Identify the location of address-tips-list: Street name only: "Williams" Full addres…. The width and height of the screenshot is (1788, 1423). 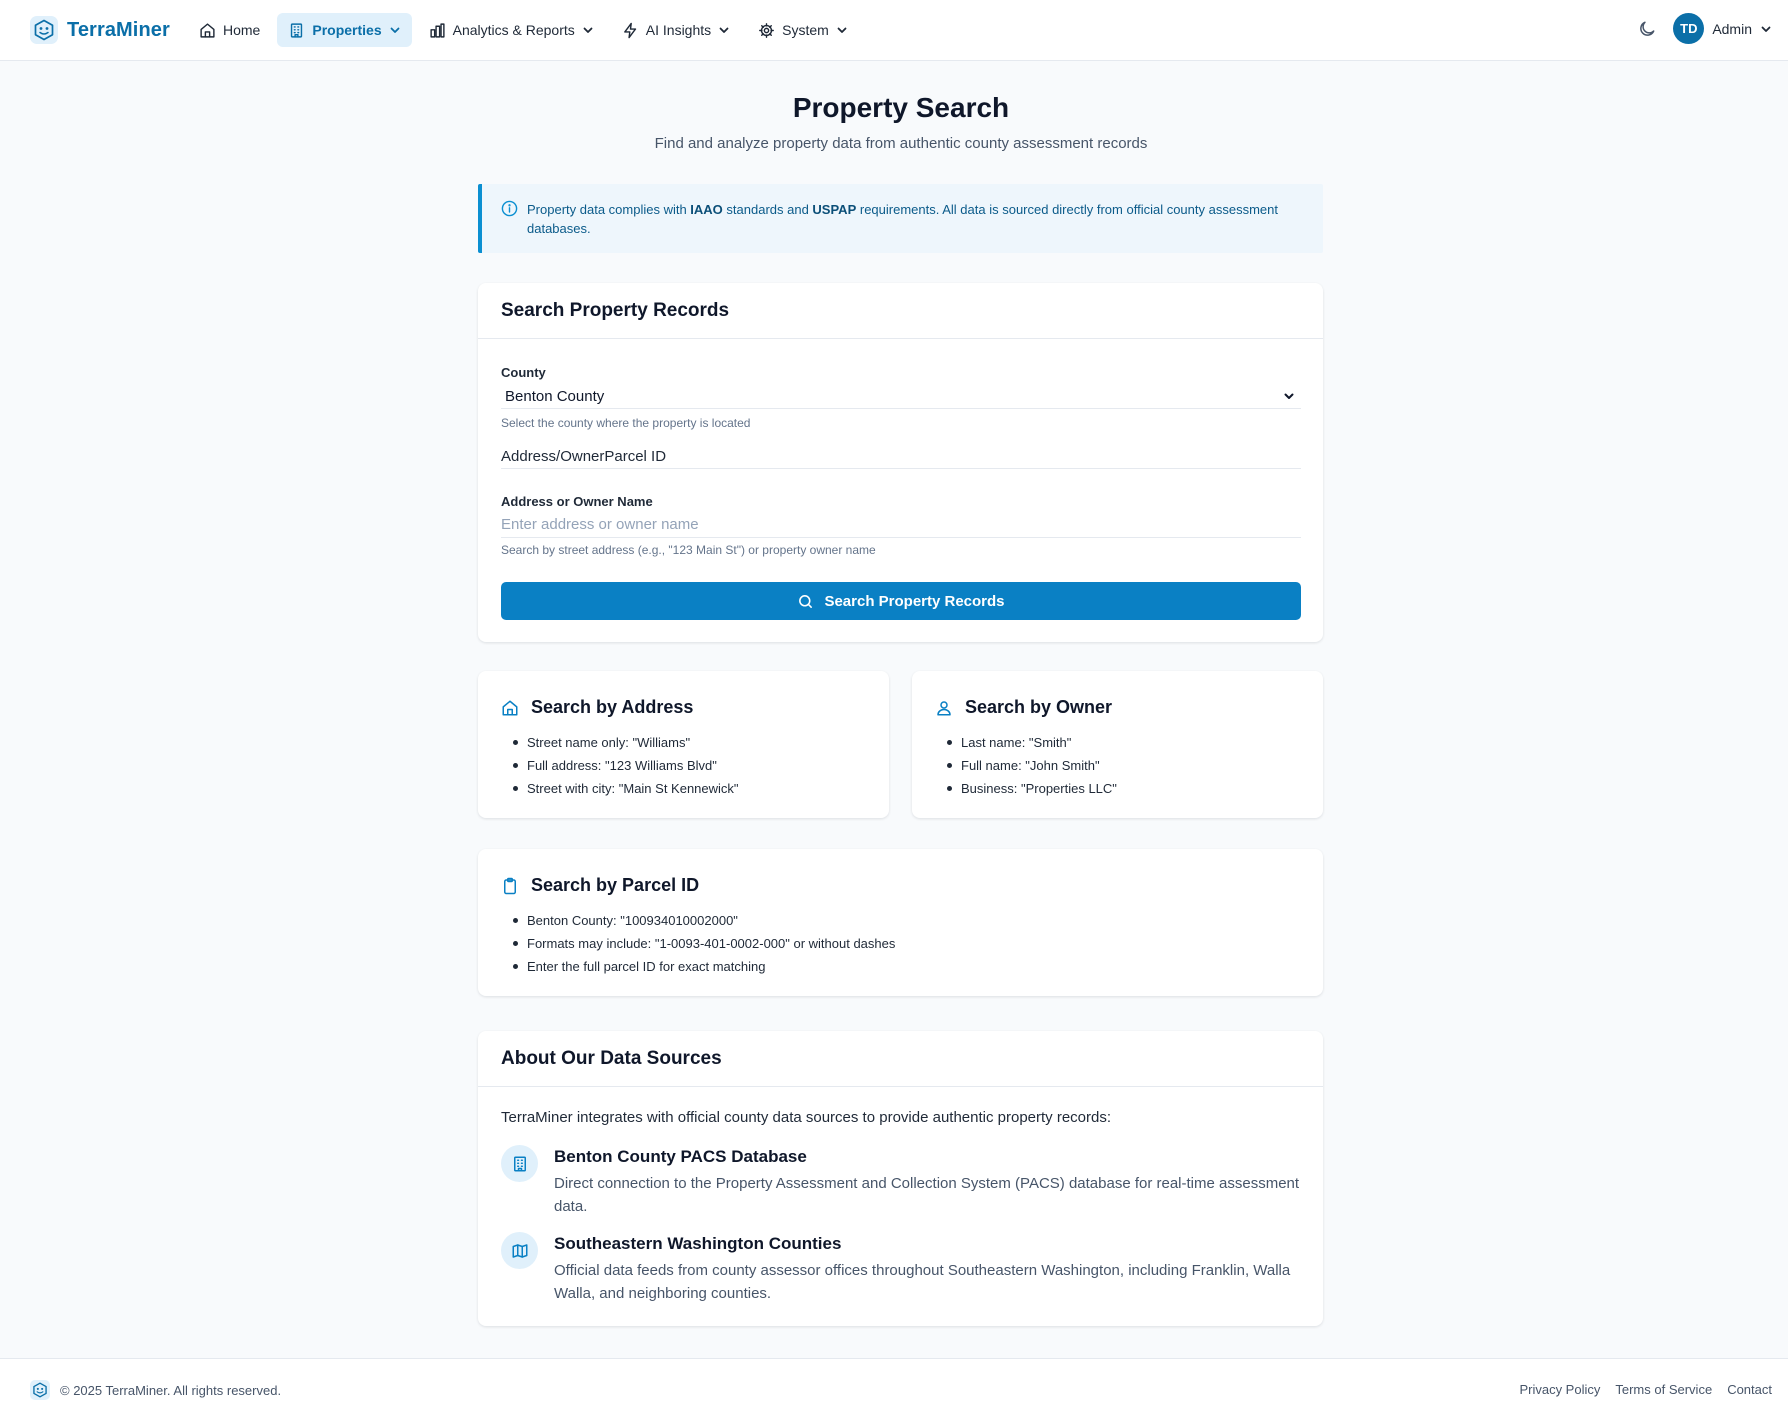
(683, 765).